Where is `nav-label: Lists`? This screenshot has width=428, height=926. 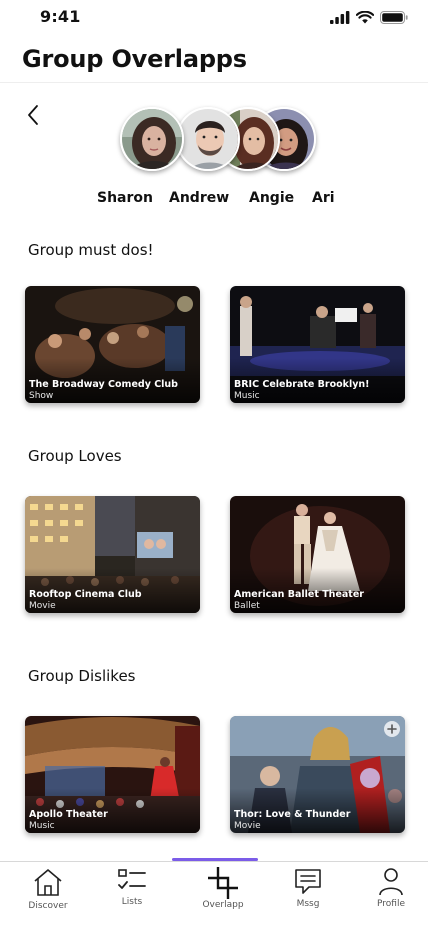
nav-label: Lists is located at coordinates (132, 902).